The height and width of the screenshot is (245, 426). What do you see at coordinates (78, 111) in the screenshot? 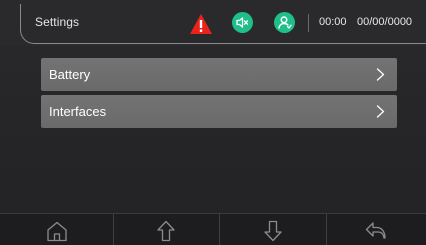
I see `menu-item-label: Interfaces` at bounding box center [78, 111].